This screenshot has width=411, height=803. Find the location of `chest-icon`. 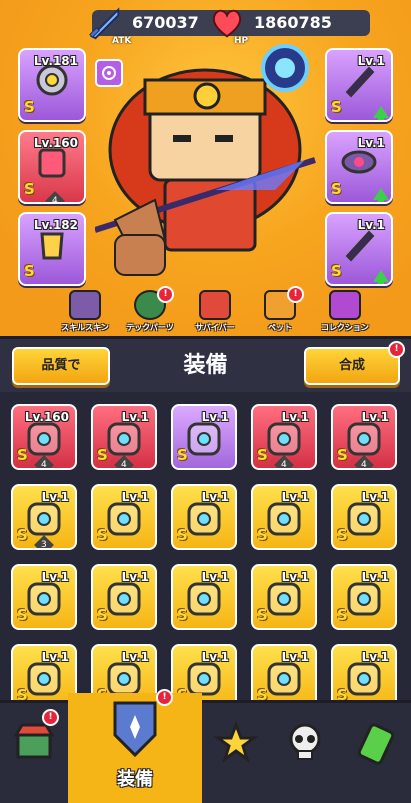

chest-icon is located at coordinates (345, 305).